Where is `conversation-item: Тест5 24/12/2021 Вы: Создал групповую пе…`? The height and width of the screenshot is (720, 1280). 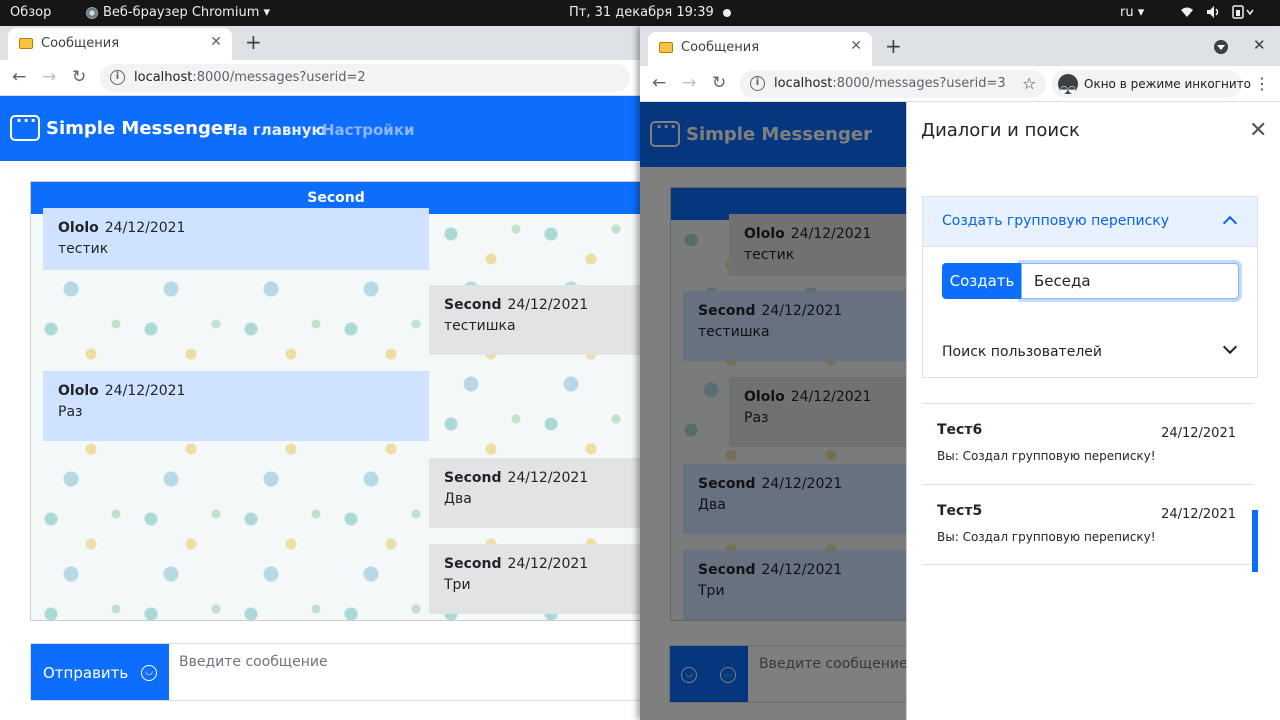 conversation-item: Тест5 24/12/2021 Вы: Создал групповую пе… is located at coordinates (1087, 524).